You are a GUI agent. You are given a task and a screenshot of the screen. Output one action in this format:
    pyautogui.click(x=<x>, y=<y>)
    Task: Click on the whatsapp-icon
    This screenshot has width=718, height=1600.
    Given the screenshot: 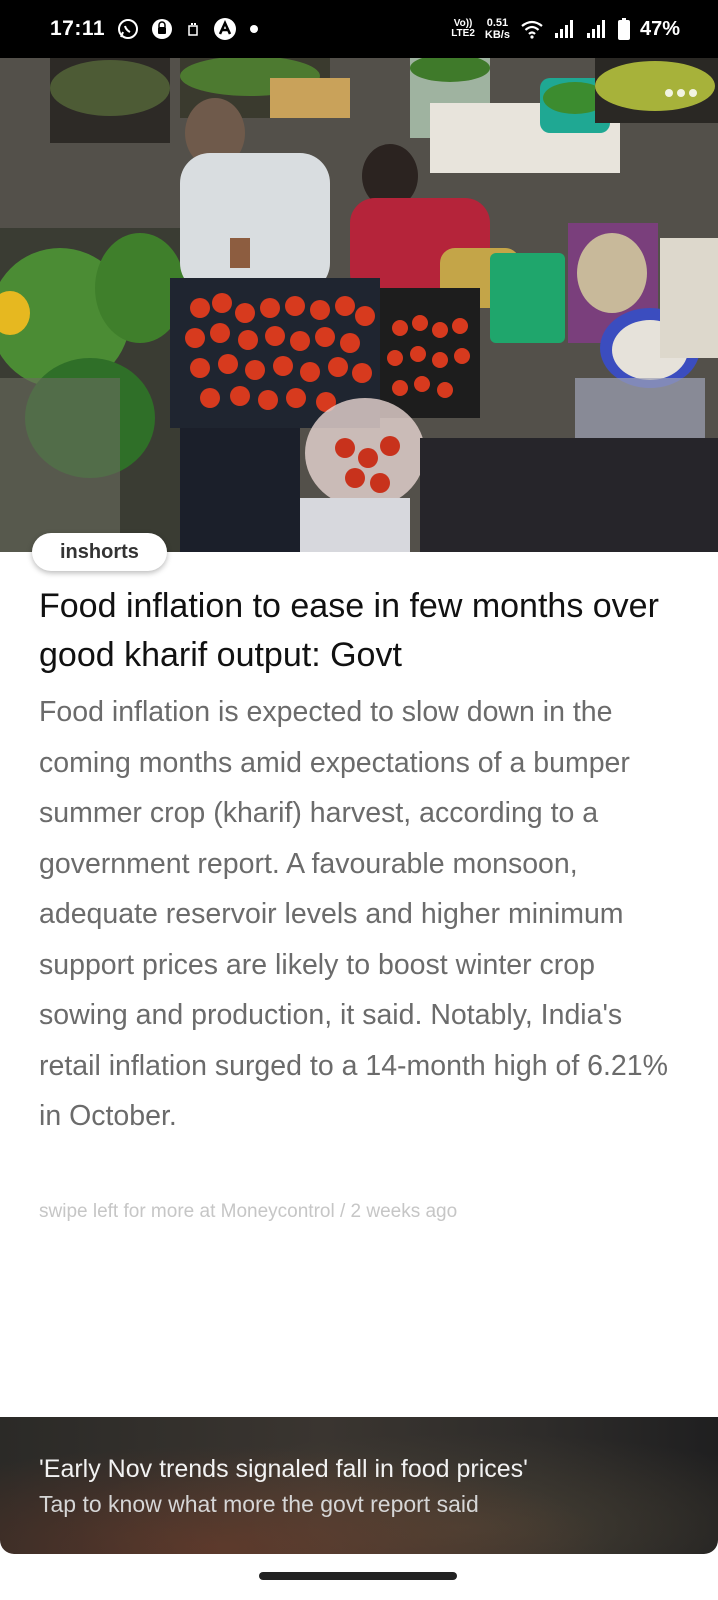 What is the action you would take?
    pyautogui.click(x=128, y=29)
    